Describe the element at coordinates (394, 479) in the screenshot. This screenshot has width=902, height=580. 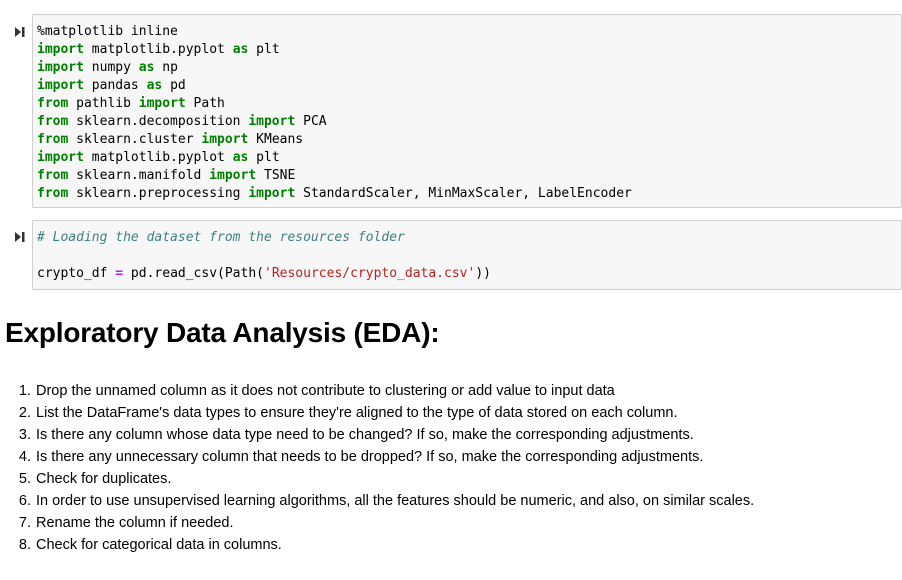
I see `eda-step-item: Check for duplicates.` at that location.